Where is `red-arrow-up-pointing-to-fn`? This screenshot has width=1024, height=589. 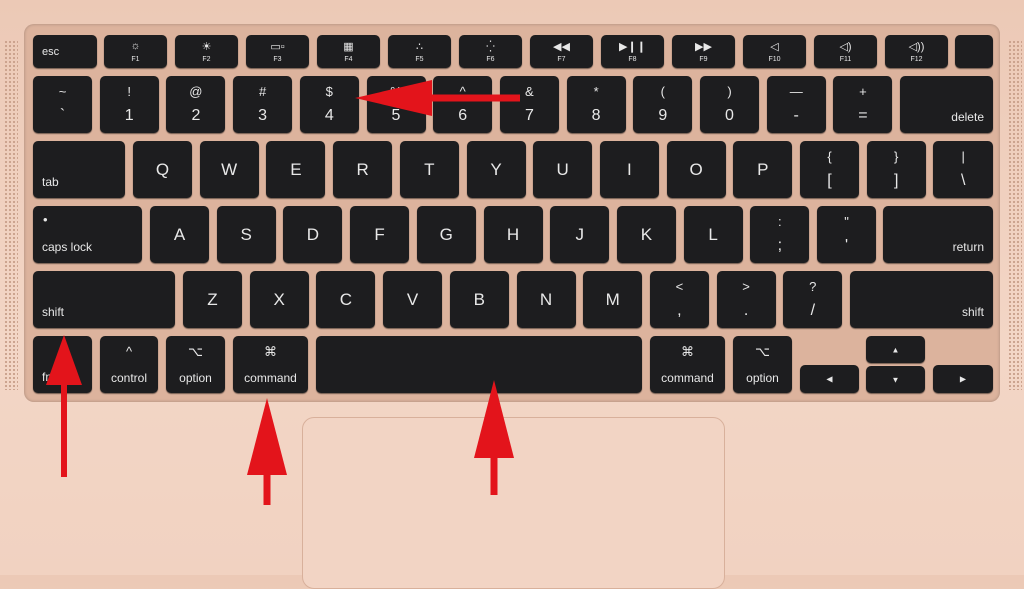
red-arrow-up-pointing-to-fn is located at coordinates (64, 406).